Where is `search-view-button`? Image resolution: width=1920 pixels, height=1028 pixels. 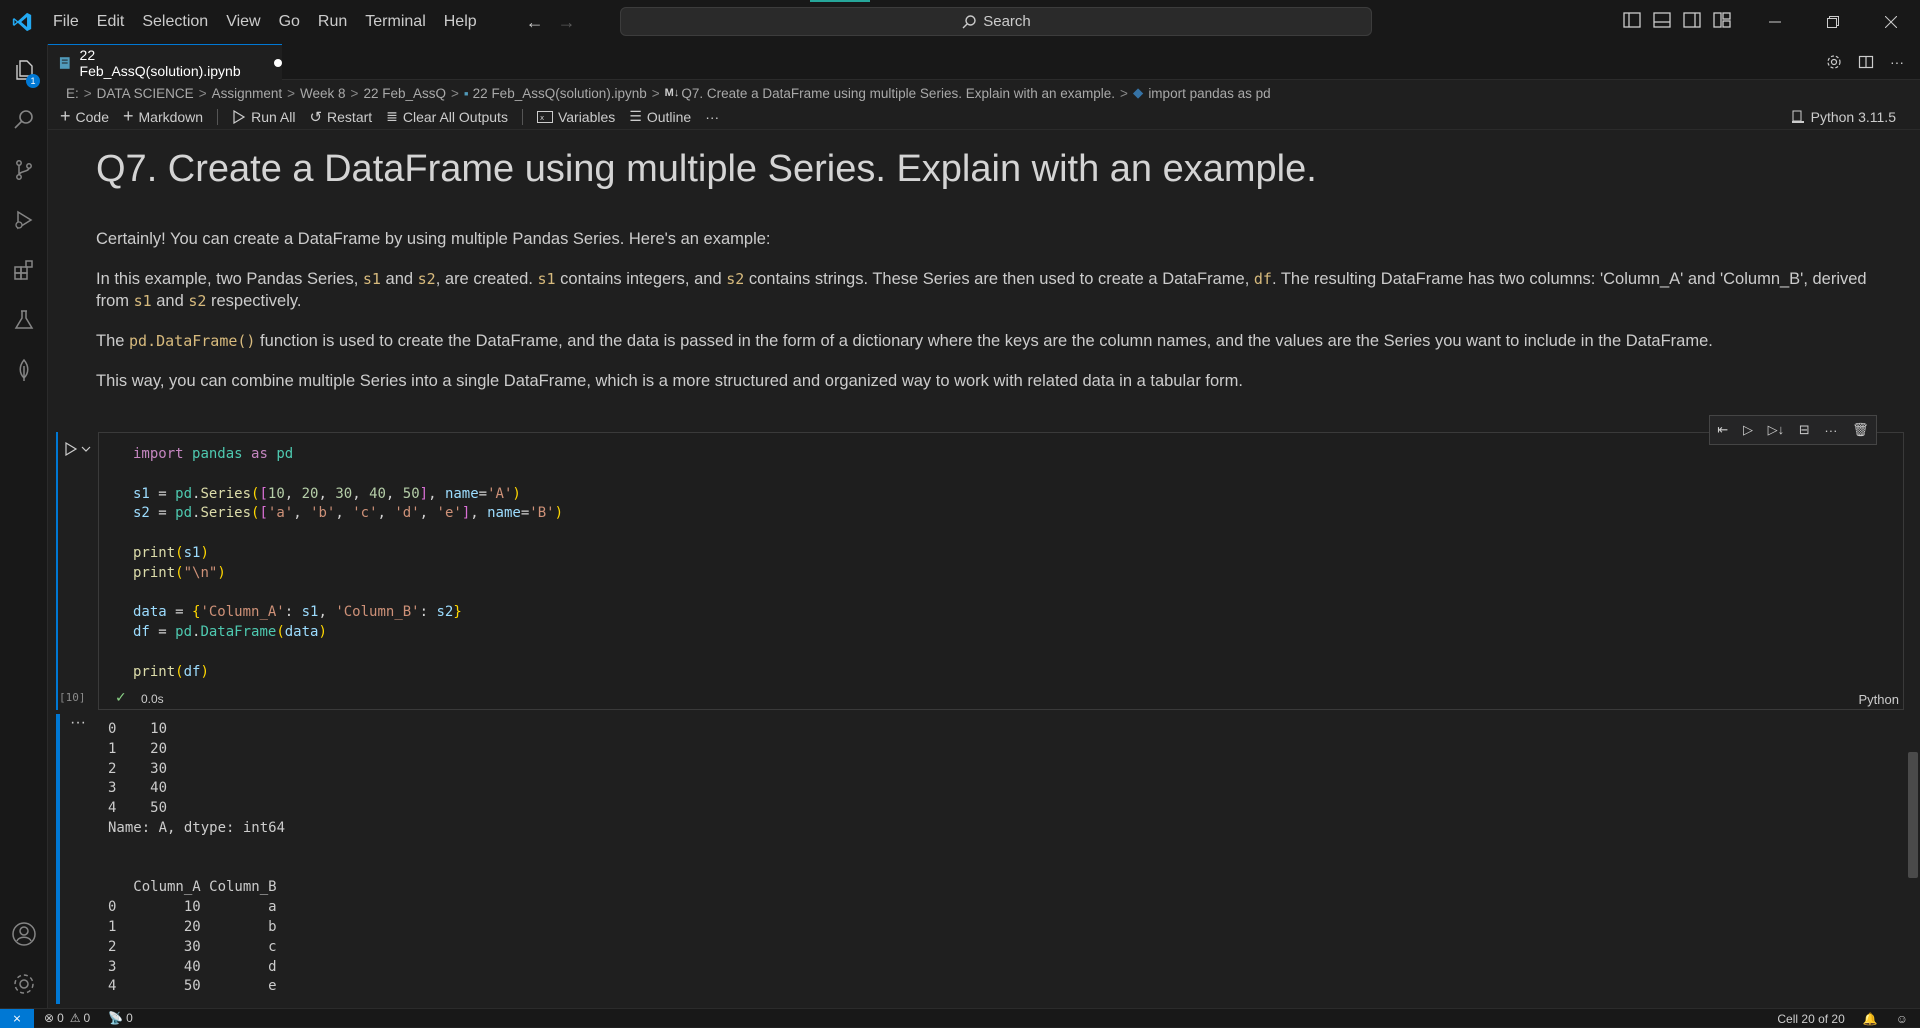 search-view-button is located at coordinates (24, 120).